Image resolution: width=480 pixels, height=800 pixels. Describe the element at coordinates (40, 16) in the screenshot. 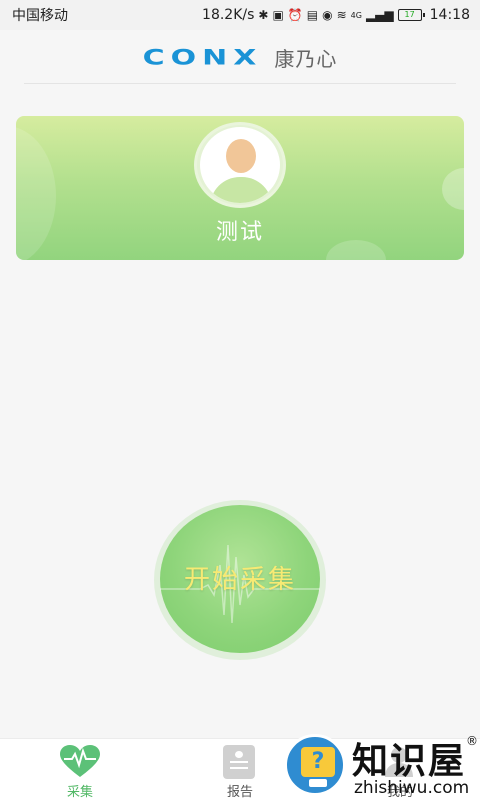

I see `carrier-label: 中国移动` at that location.